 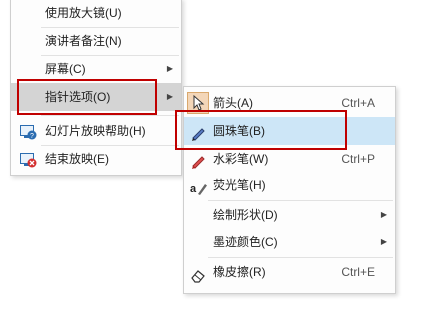 I want to click on menu-item-magnifier: 使用放大镜(U), so click(x=96, y=13).